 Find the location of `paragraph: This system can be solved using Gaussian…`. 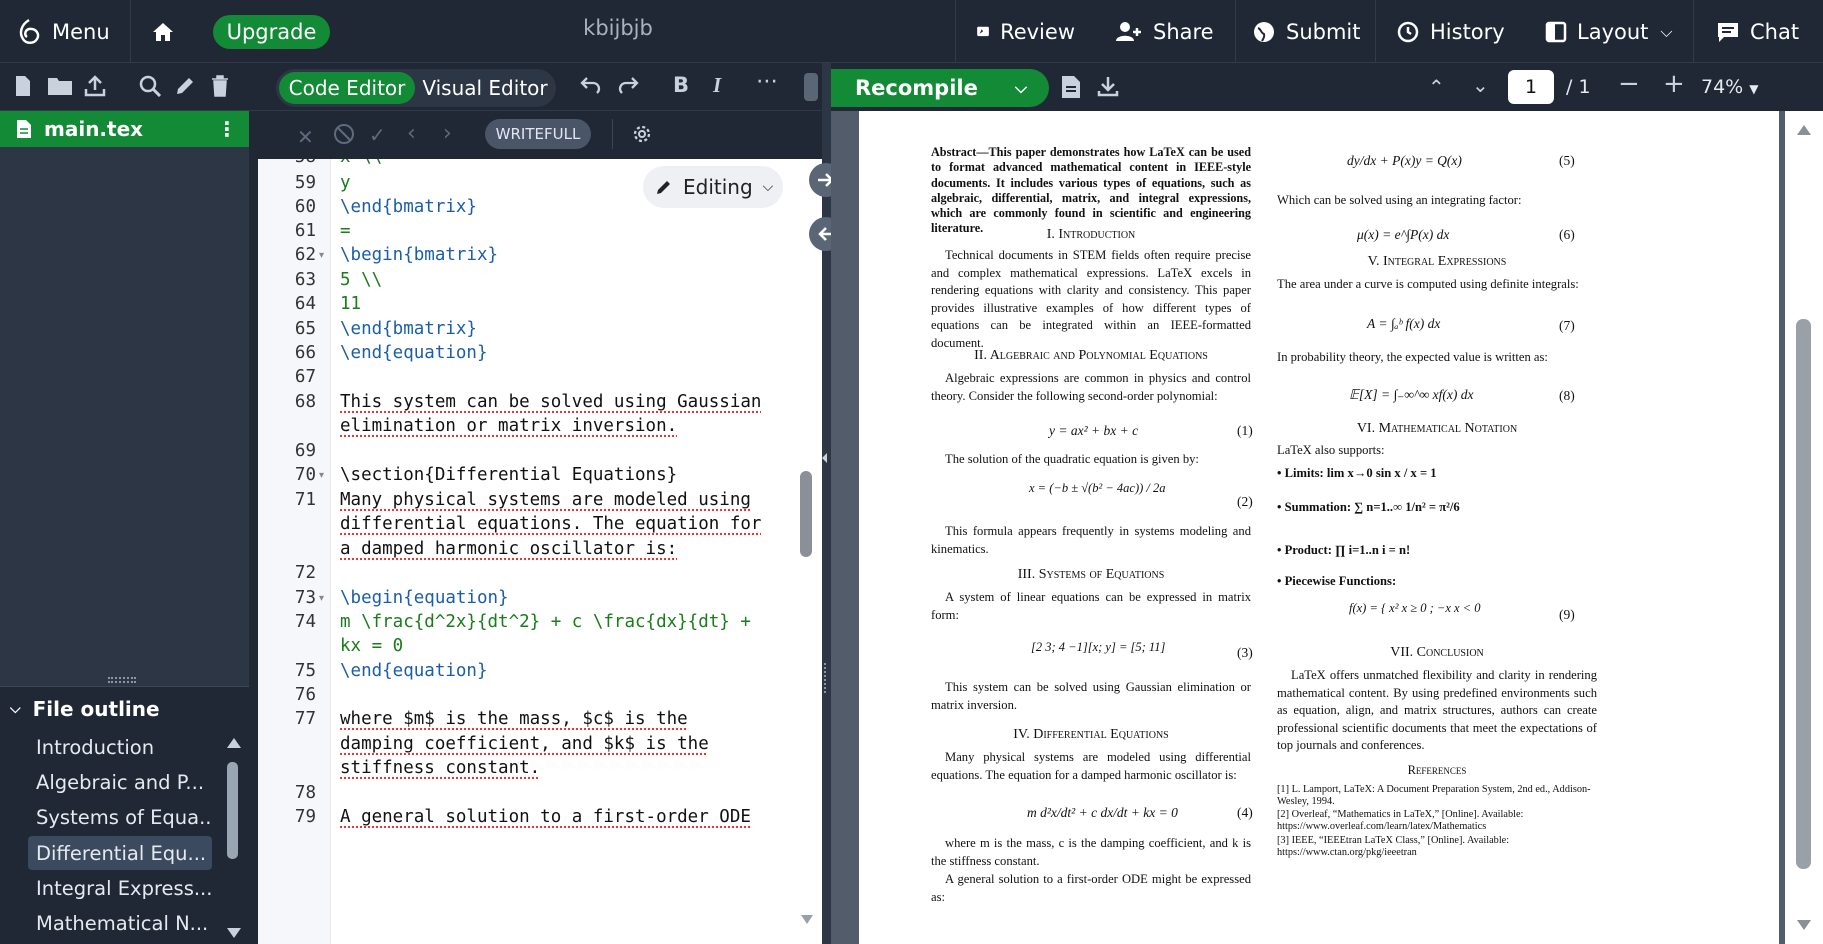

paragraph: This system can be solved using Gaussian… is located at coordinates (1091, 696).